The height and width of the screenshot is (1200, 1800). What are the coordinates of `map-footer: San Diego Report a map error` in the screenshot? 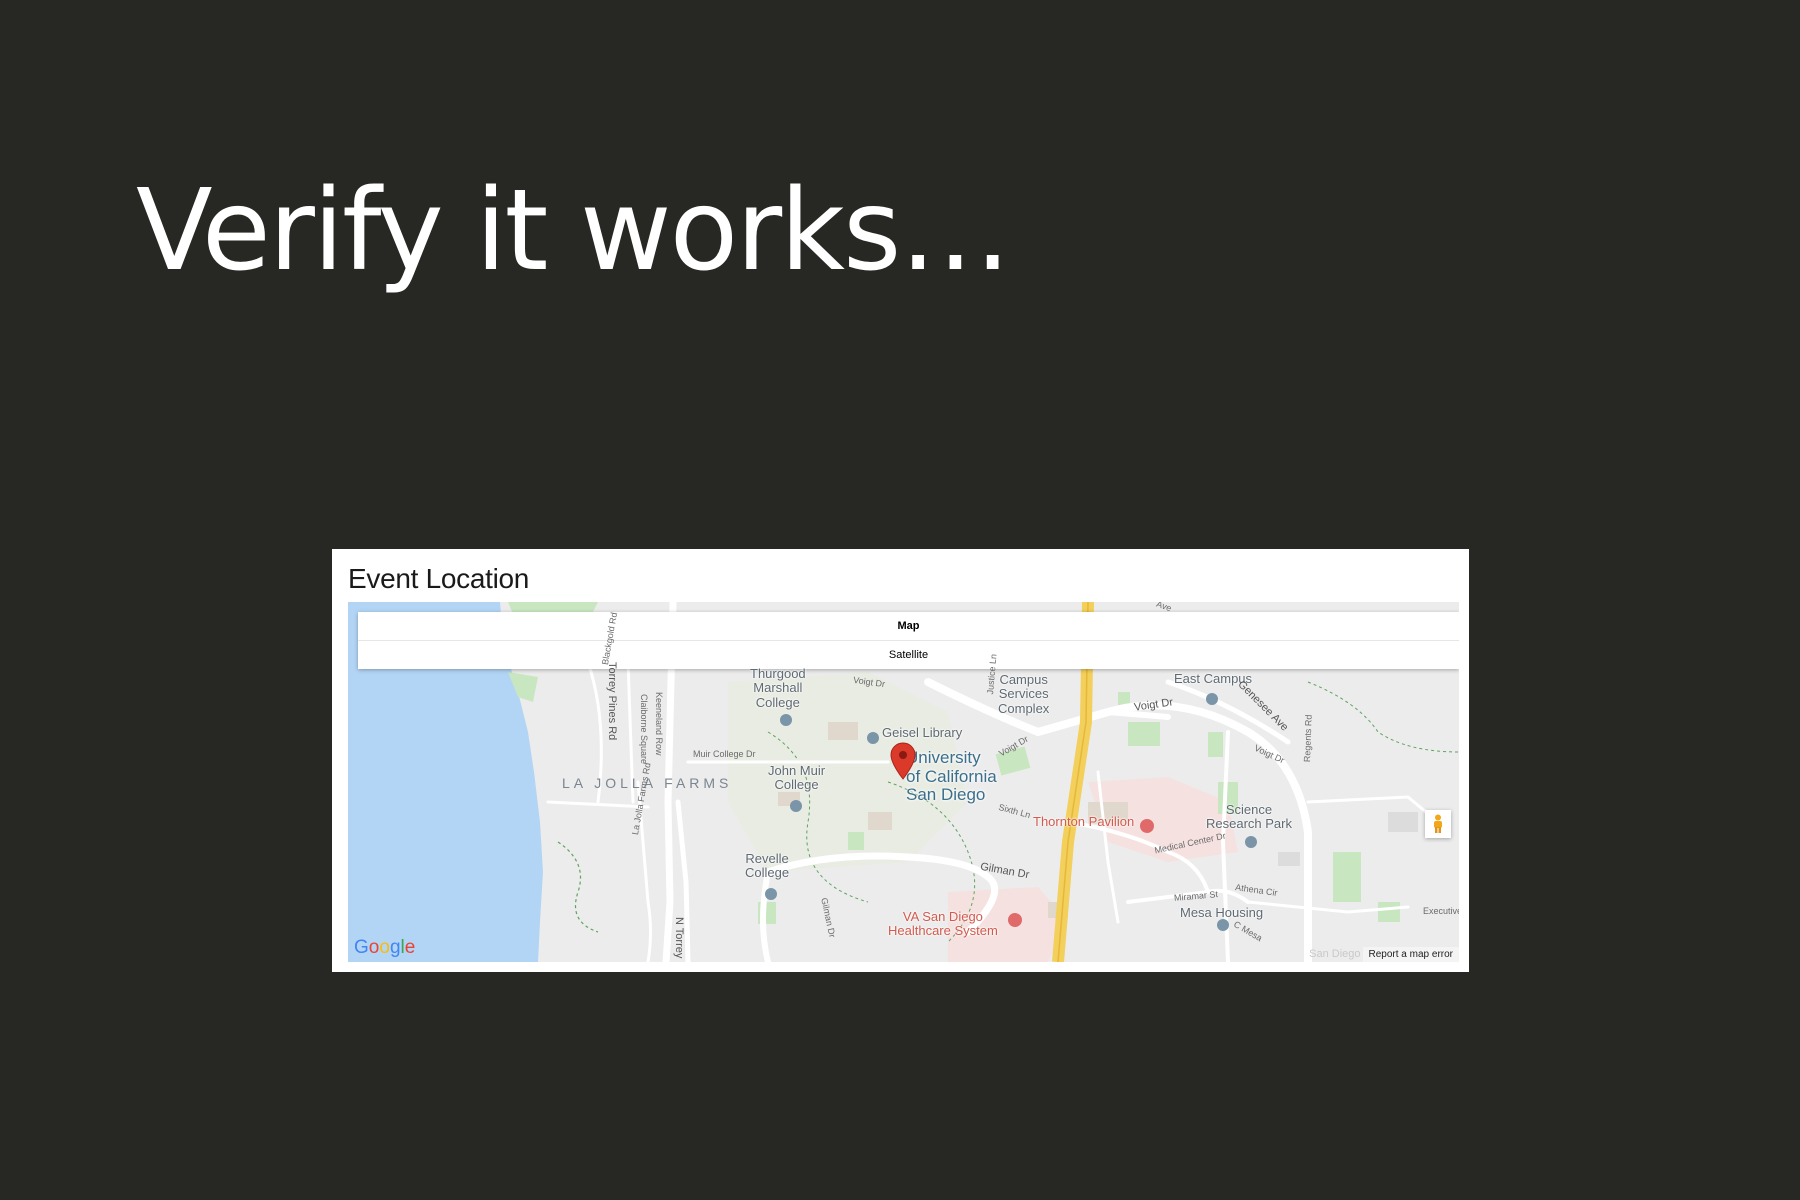 It's located at (1384, 954).